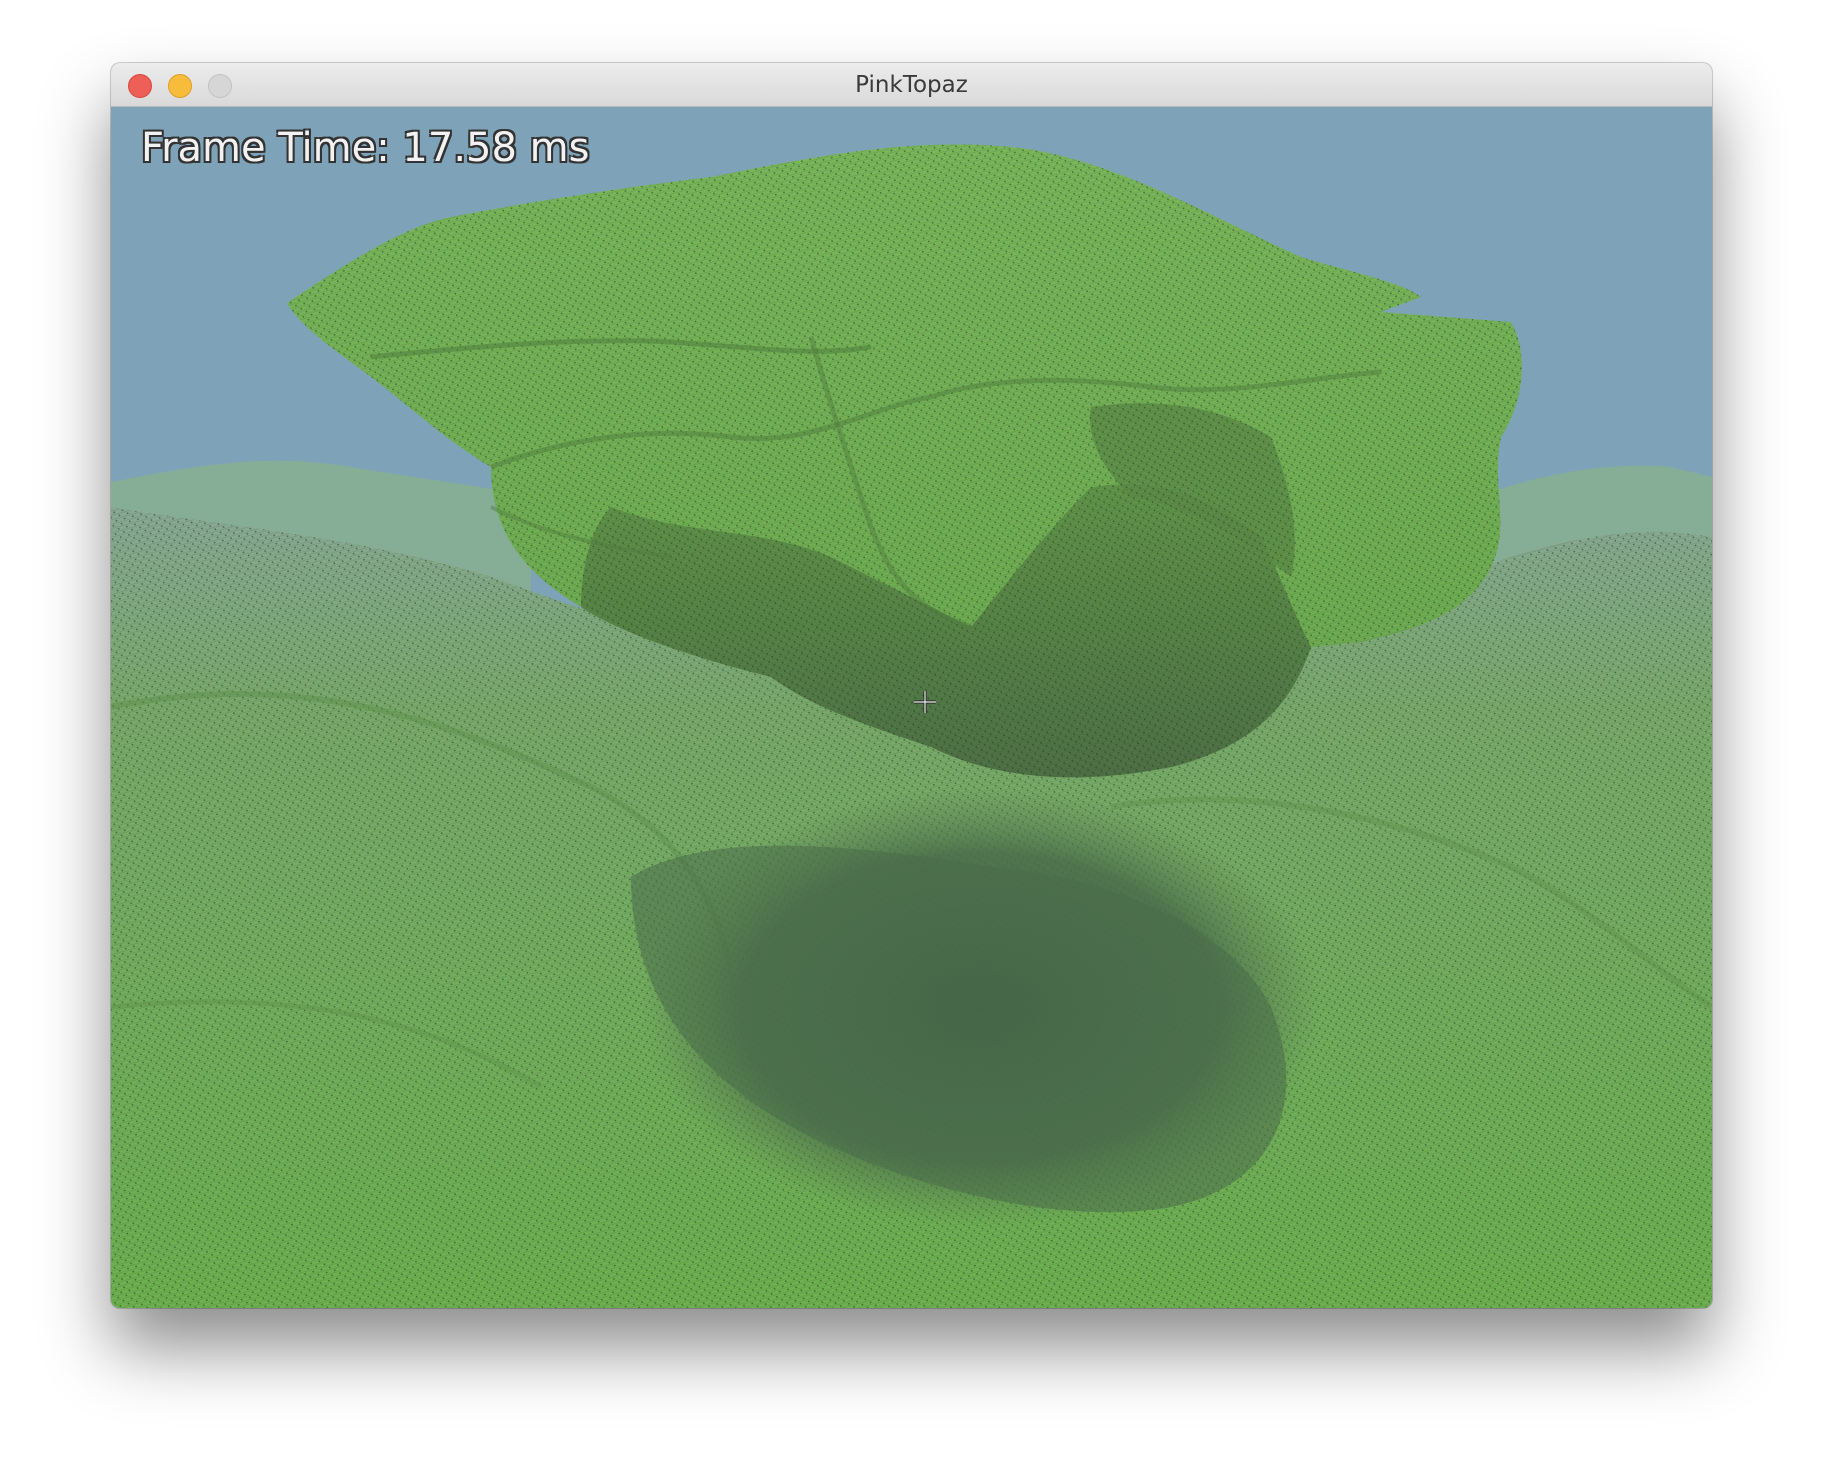 The height and width of the screenshot is (1468, 1824). I want to click on window-title: PinkTopaz, so click(911, 85).